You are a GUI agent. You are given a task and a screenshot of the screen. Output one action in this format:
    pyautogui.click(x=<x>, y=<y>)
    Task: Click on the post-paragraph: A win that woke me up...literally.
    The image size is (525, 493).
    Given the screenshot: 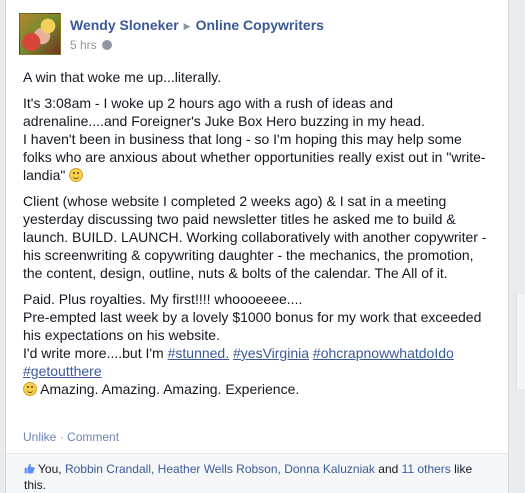 What is the action you would take?
    pyautogui.click(x=258, y=77)
    